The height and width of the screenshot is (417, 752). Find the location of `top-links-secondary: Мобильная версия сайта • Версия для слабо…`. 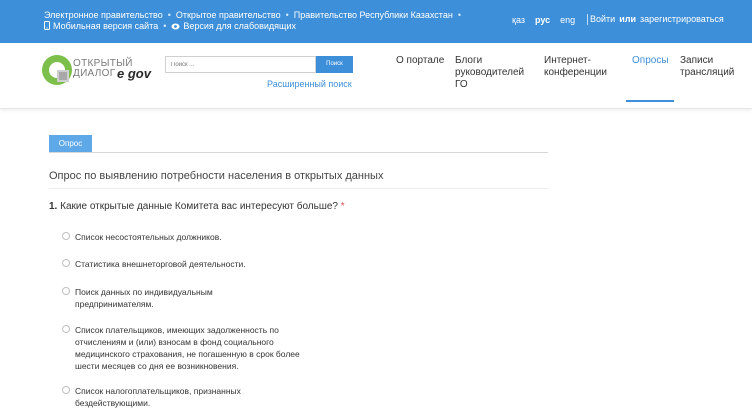

top-links-secondary: Мобильная версия сайта • Версия для слабо… is located at coordinates (170, 26).